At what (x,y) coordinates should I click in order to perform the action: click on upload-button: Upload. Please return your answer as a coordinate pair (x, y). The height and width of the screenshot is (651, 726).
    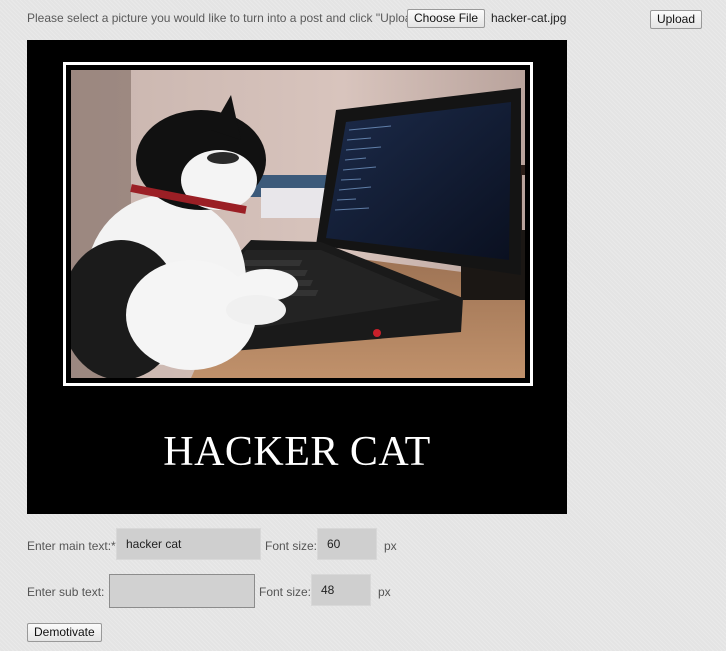
    Looking at the image, I should click on (675, 19).